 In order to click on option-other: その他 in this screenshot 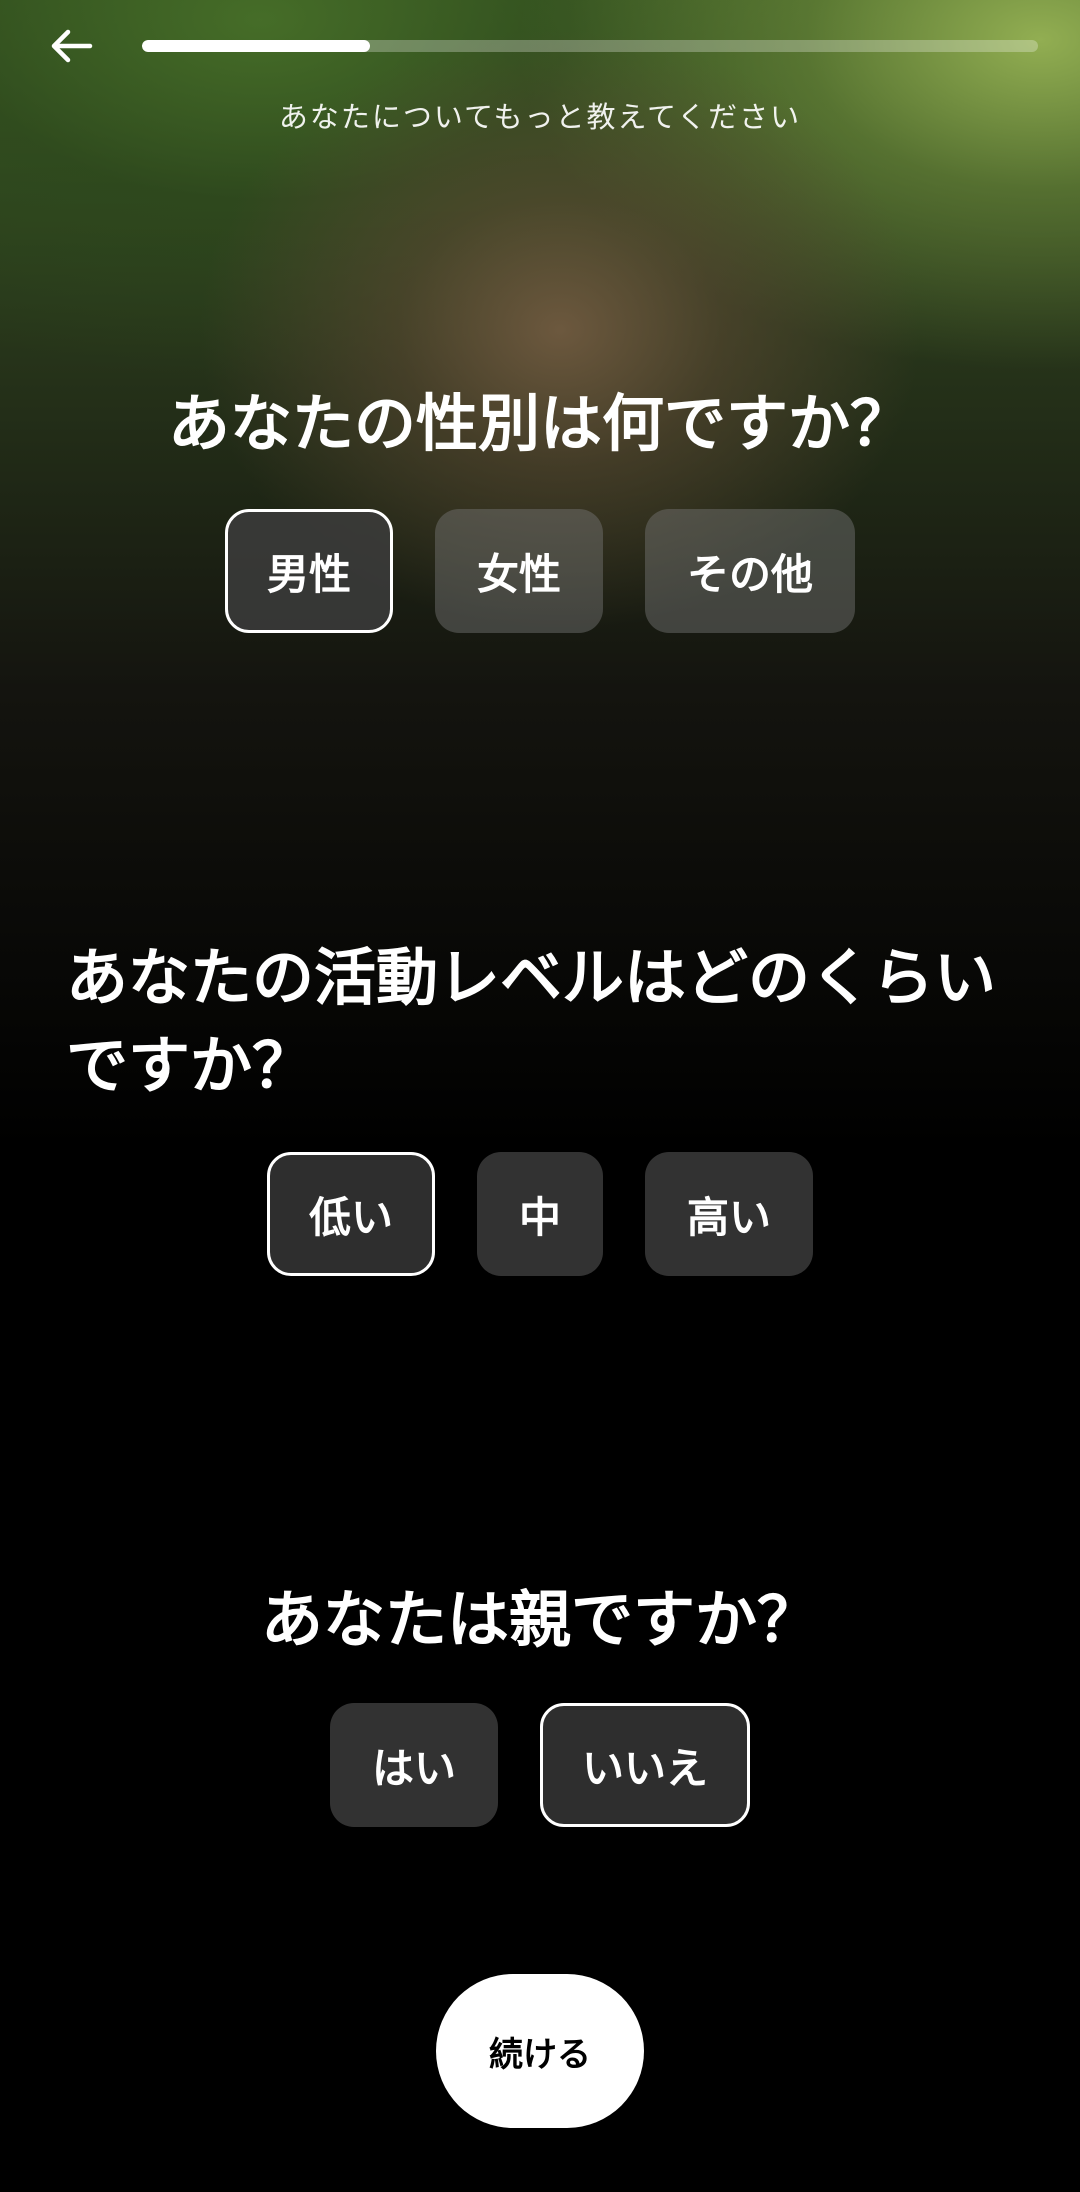, I will do `click(750, 571)`.